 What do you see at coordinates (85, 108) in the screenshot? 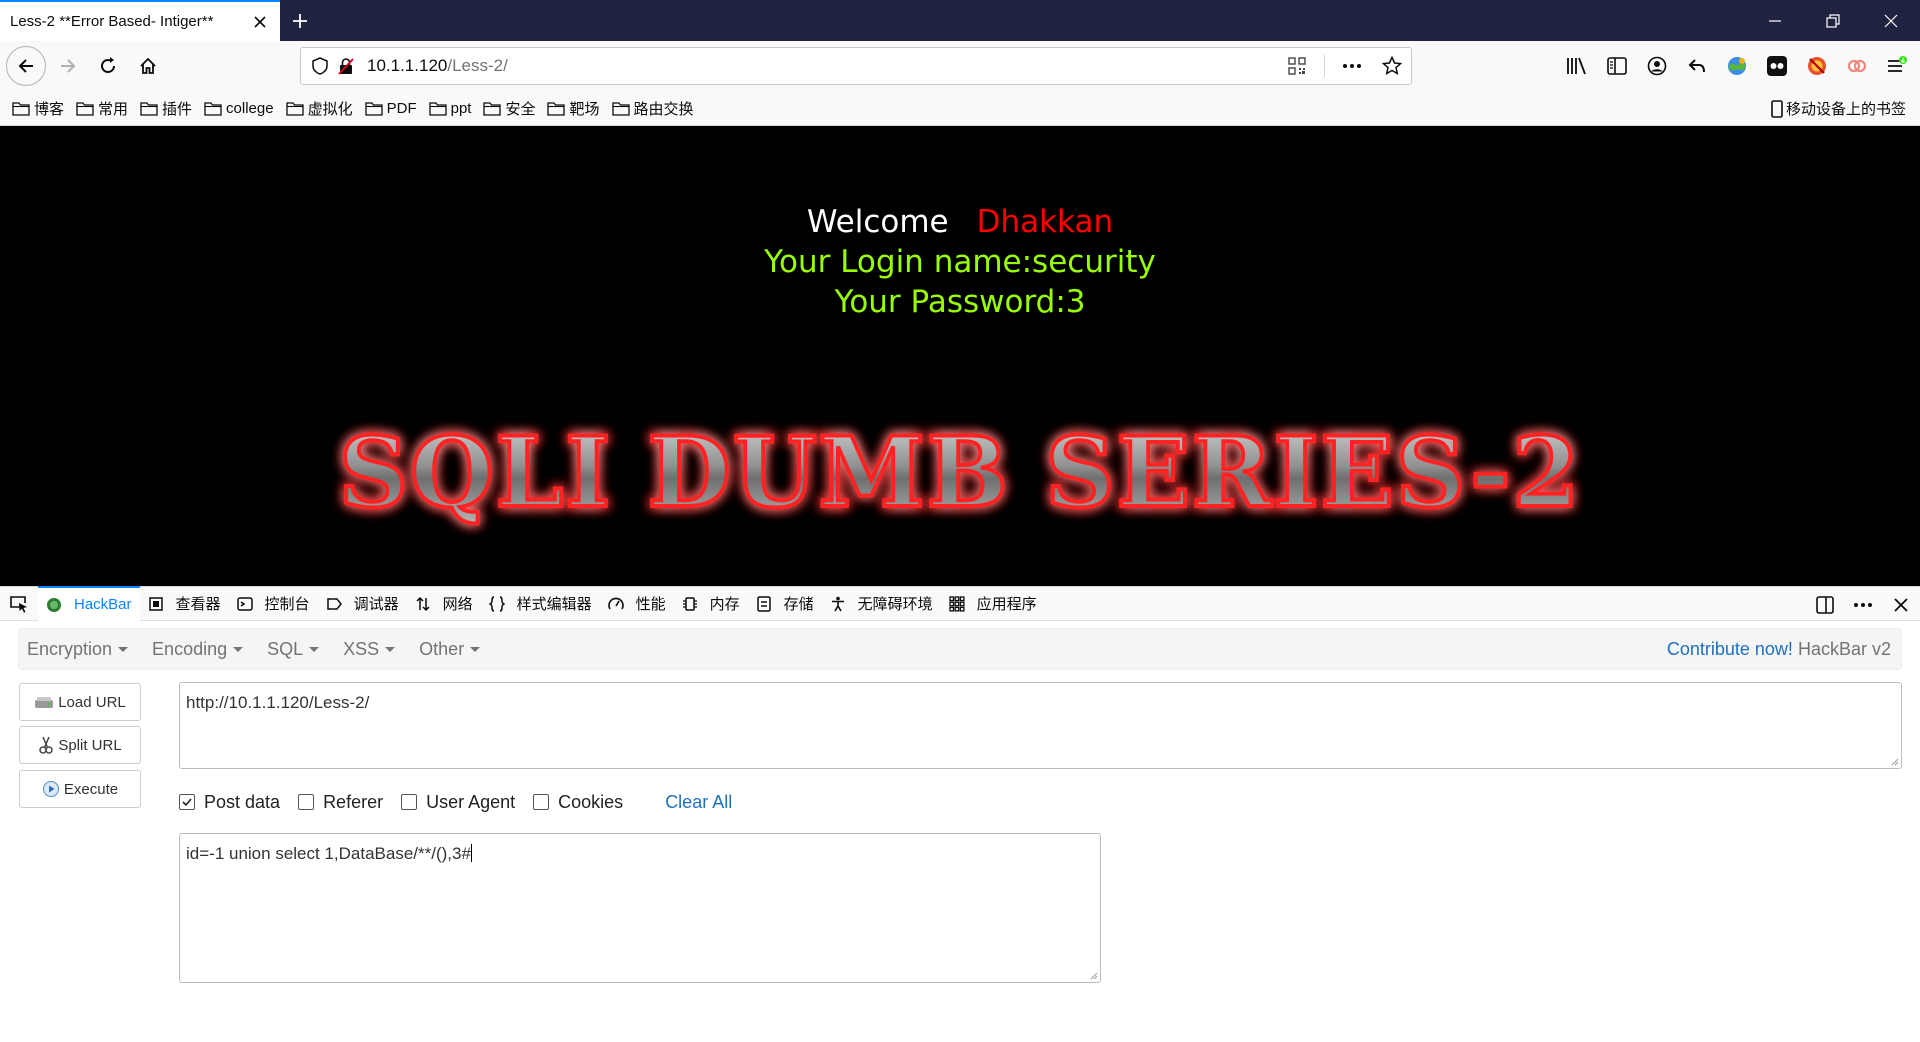
I see `folder-icon` at bounding box center [85, 108].